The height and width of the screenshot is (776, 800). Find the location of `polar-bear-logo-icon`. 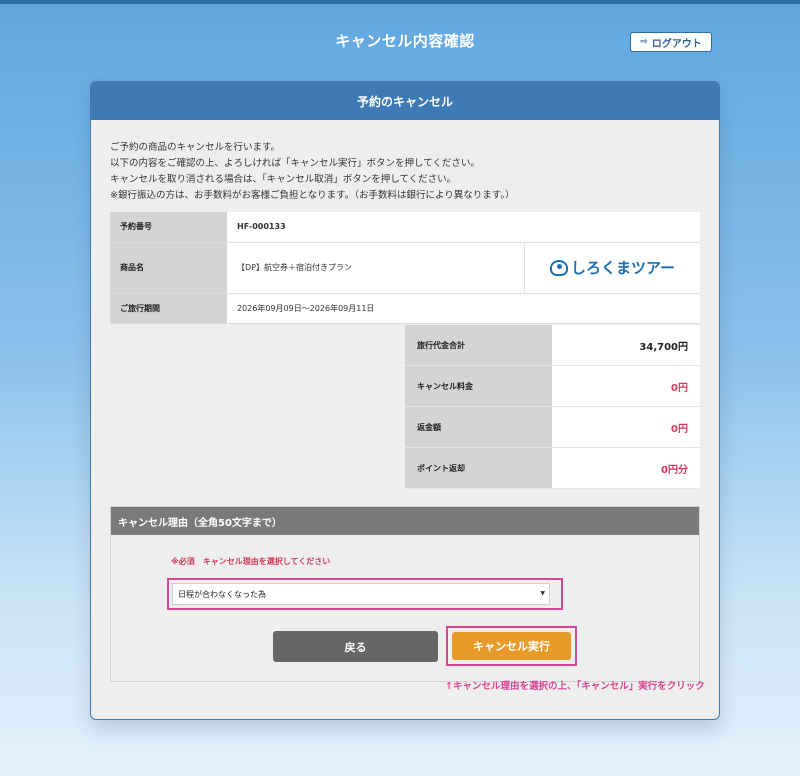

polar-bear-logo-icon is located at coordinates (558, 267).